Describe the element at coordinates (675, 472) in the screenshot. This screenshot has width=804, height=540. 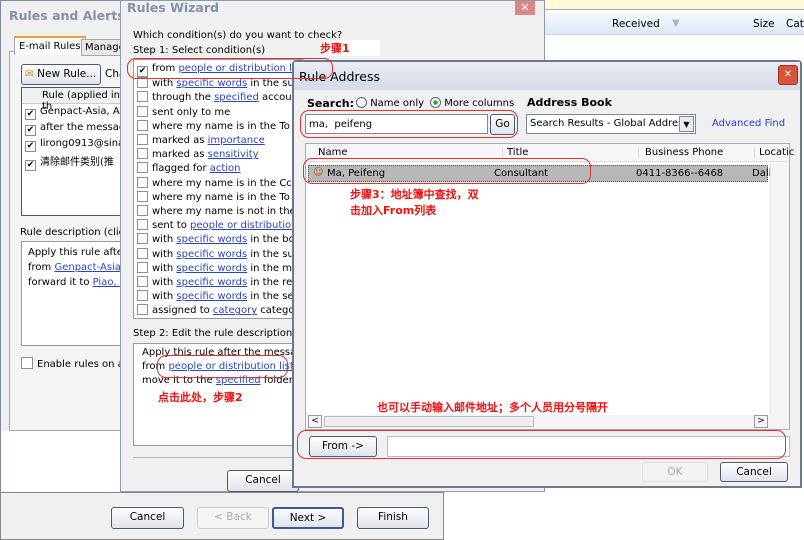
I see `ok-button: OK` at that location.